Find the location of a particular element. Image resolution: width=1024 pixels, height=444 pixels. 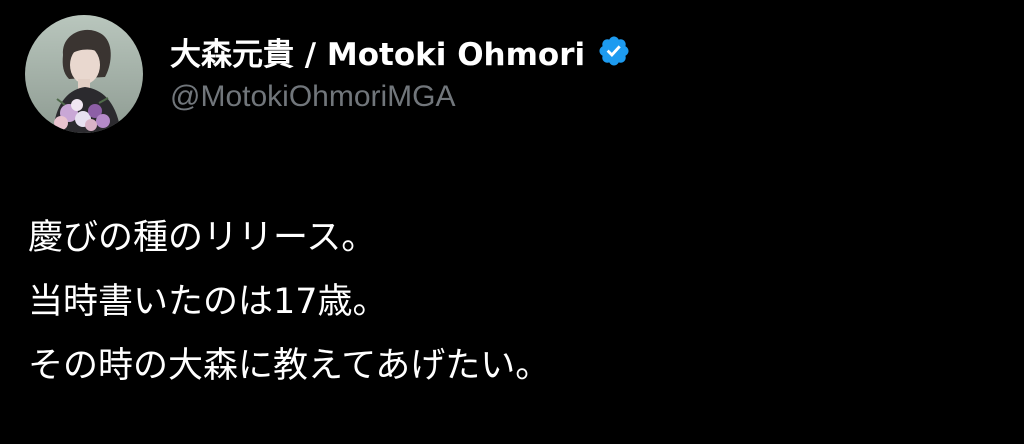

avatar is located at coordinates (84, 74).